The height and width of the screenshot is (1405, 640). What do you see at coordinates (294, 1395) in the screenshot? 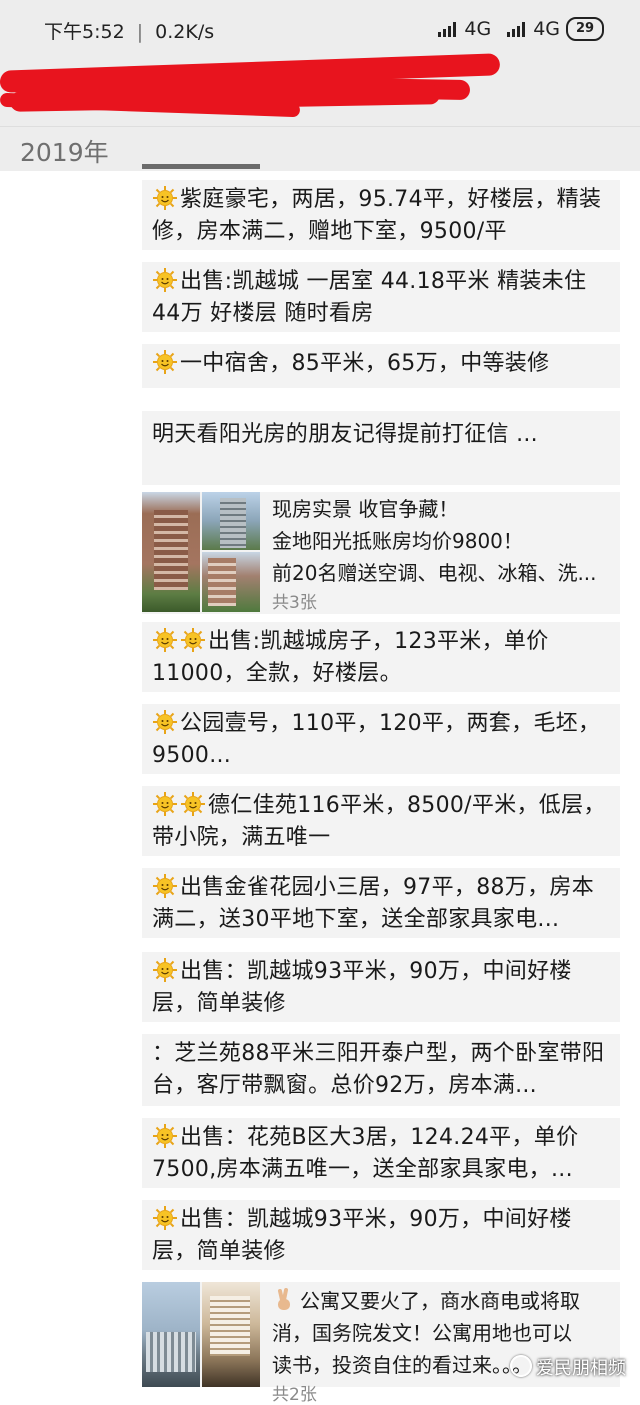
I see `photo-count: 共2张` at bounding box center [294, 1395].